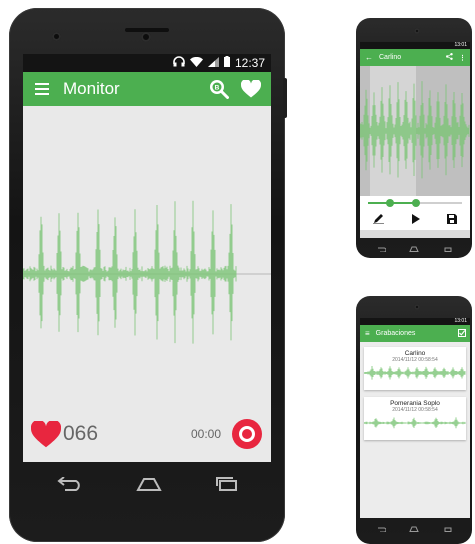 The height and width of the screenshot is (544, 475). I want to click on power-button, so click(285, 98).